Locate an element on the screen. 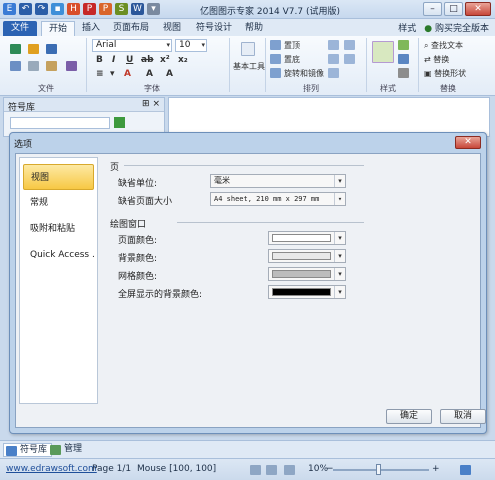 This screenshot has width=495, height=480. bold-icon: B is located at coordinates (99, 60).